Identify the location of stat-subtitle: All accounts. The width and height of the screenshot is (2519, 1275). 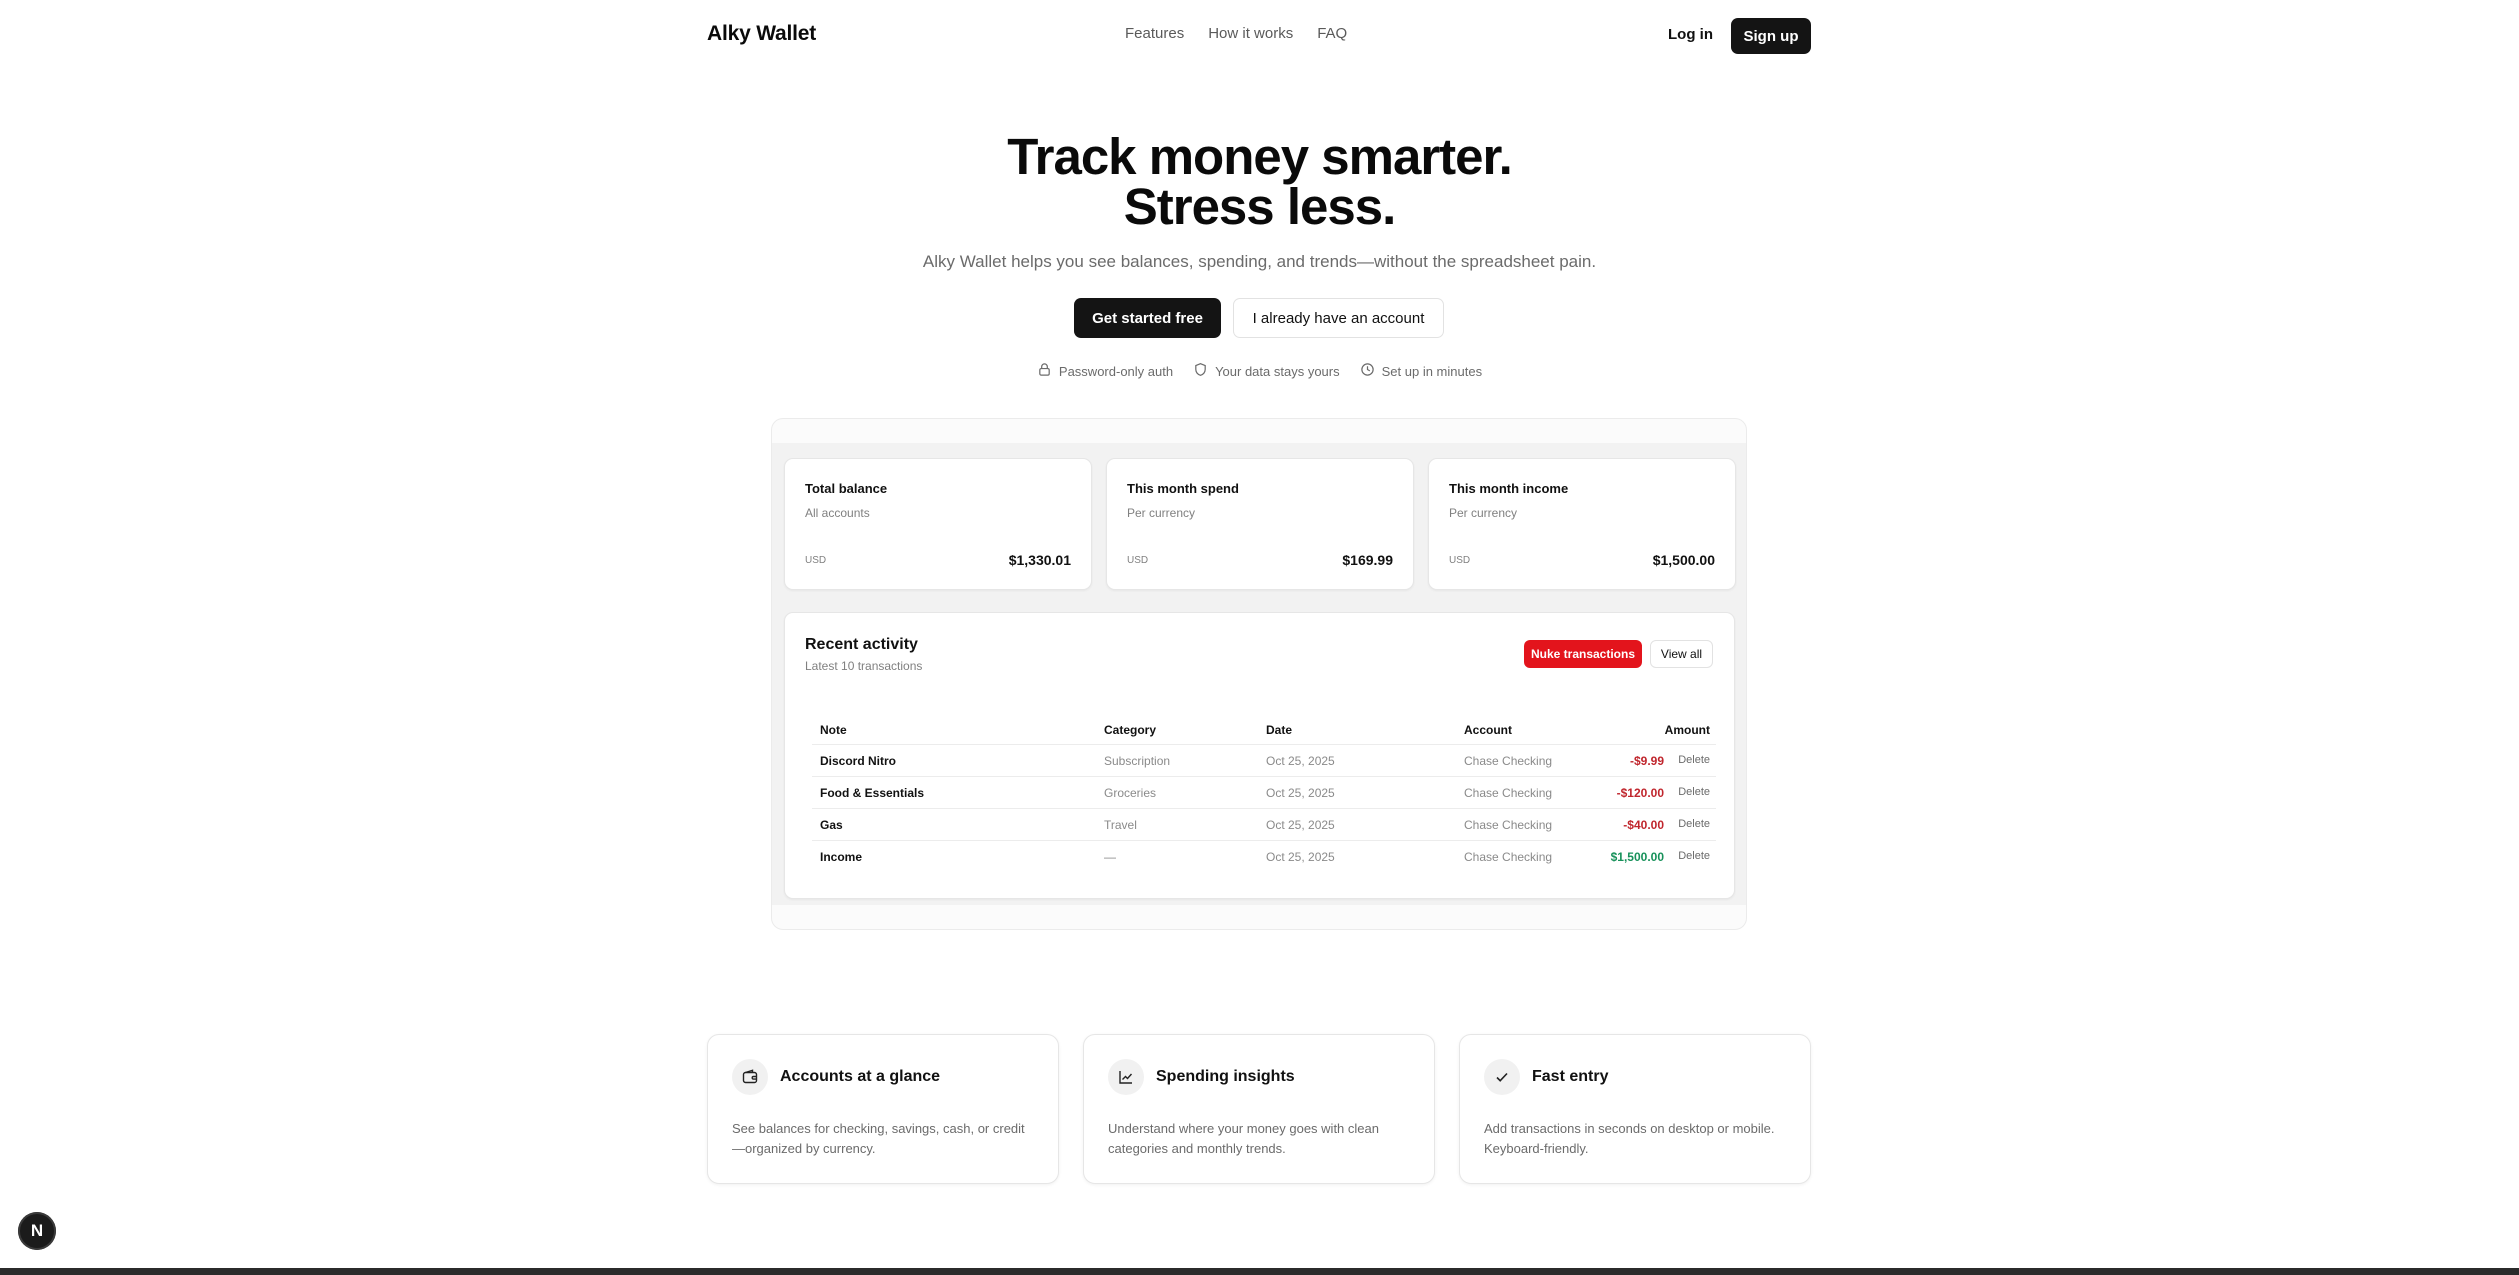
(837, 513).